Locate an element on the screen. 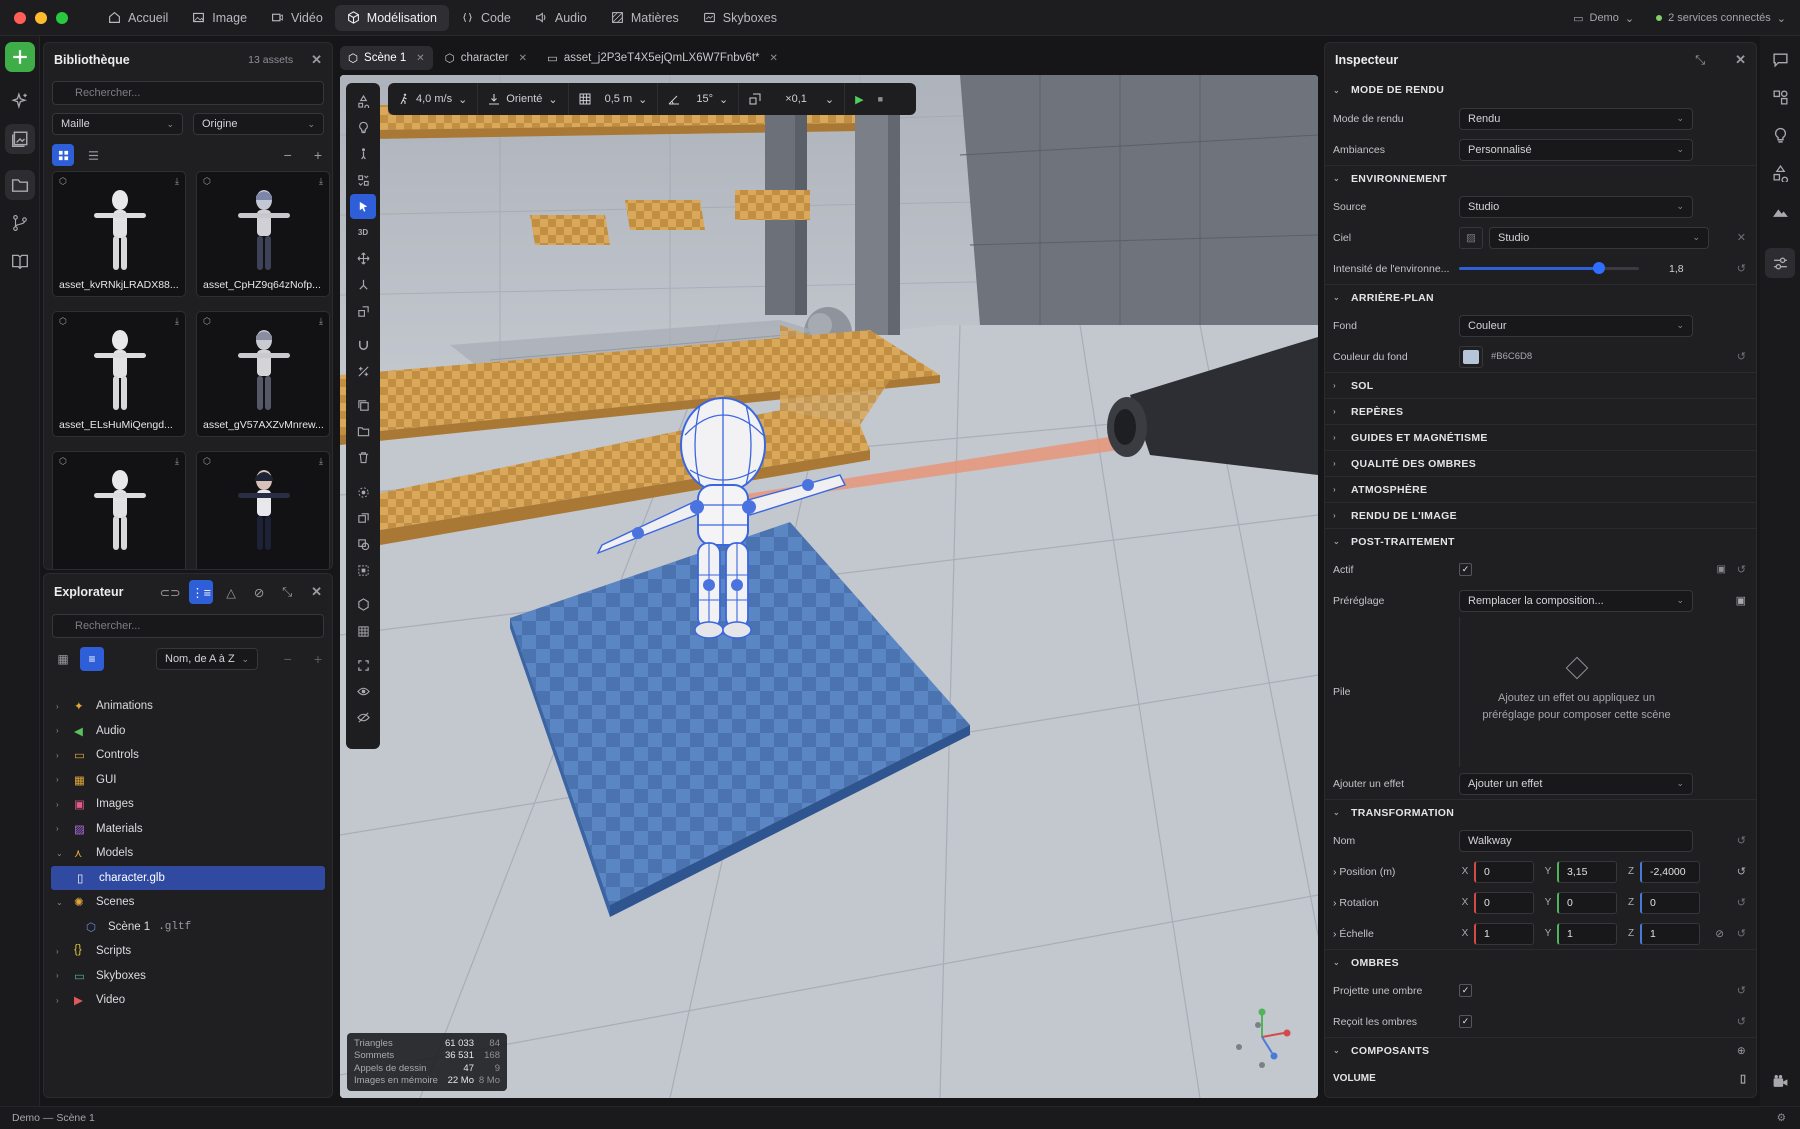 This screenshot has width=1800, height=1129. receive-shadow-checkbox: ✓ is located at coordinates (1465, 1021).